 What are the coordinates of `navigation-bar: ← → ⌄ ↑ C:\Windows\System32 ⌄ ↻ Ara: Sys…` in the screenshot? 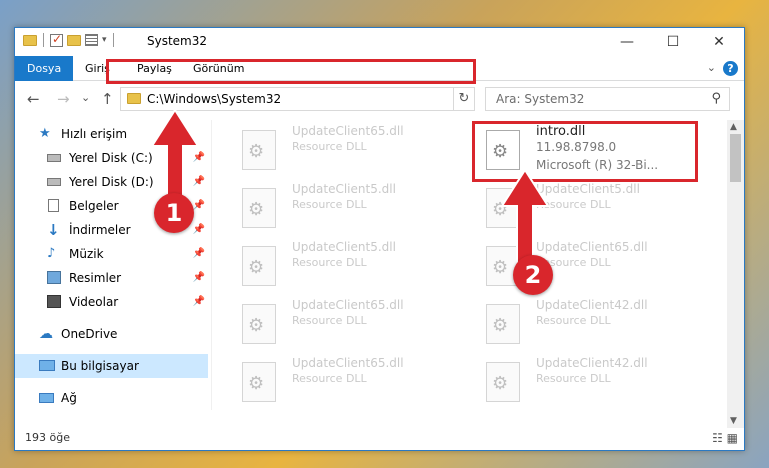 It's located at (379, 99).